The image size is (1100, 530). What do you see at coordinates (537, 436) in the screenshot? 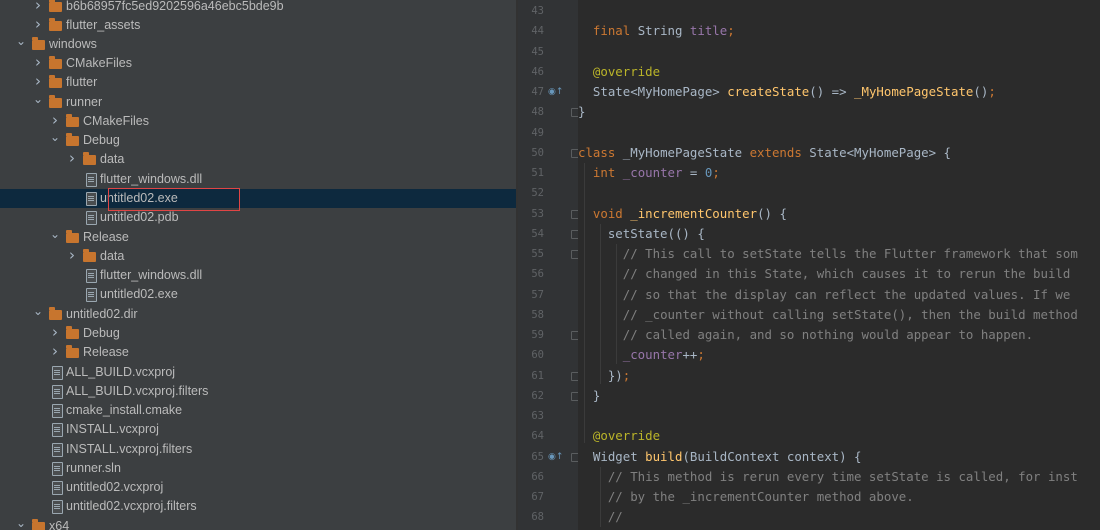
I see `line-number: 64` at bounding box center [537, 436].